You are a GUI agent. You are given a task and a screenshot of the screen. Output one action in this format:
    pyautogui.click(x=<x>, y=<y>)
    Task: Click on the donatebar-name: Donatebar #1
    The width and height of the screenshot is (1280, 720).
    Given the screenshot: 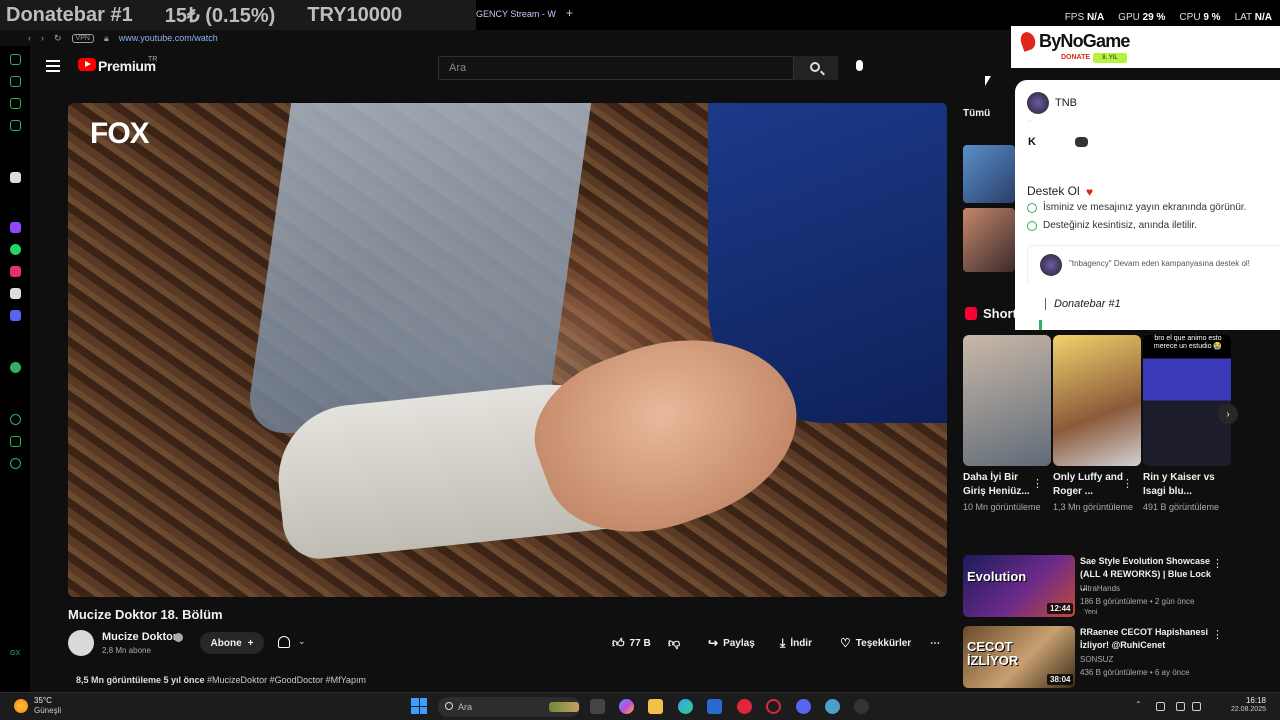 What is the action you would take?
    pyautogui.click(x=69, y=14)
    